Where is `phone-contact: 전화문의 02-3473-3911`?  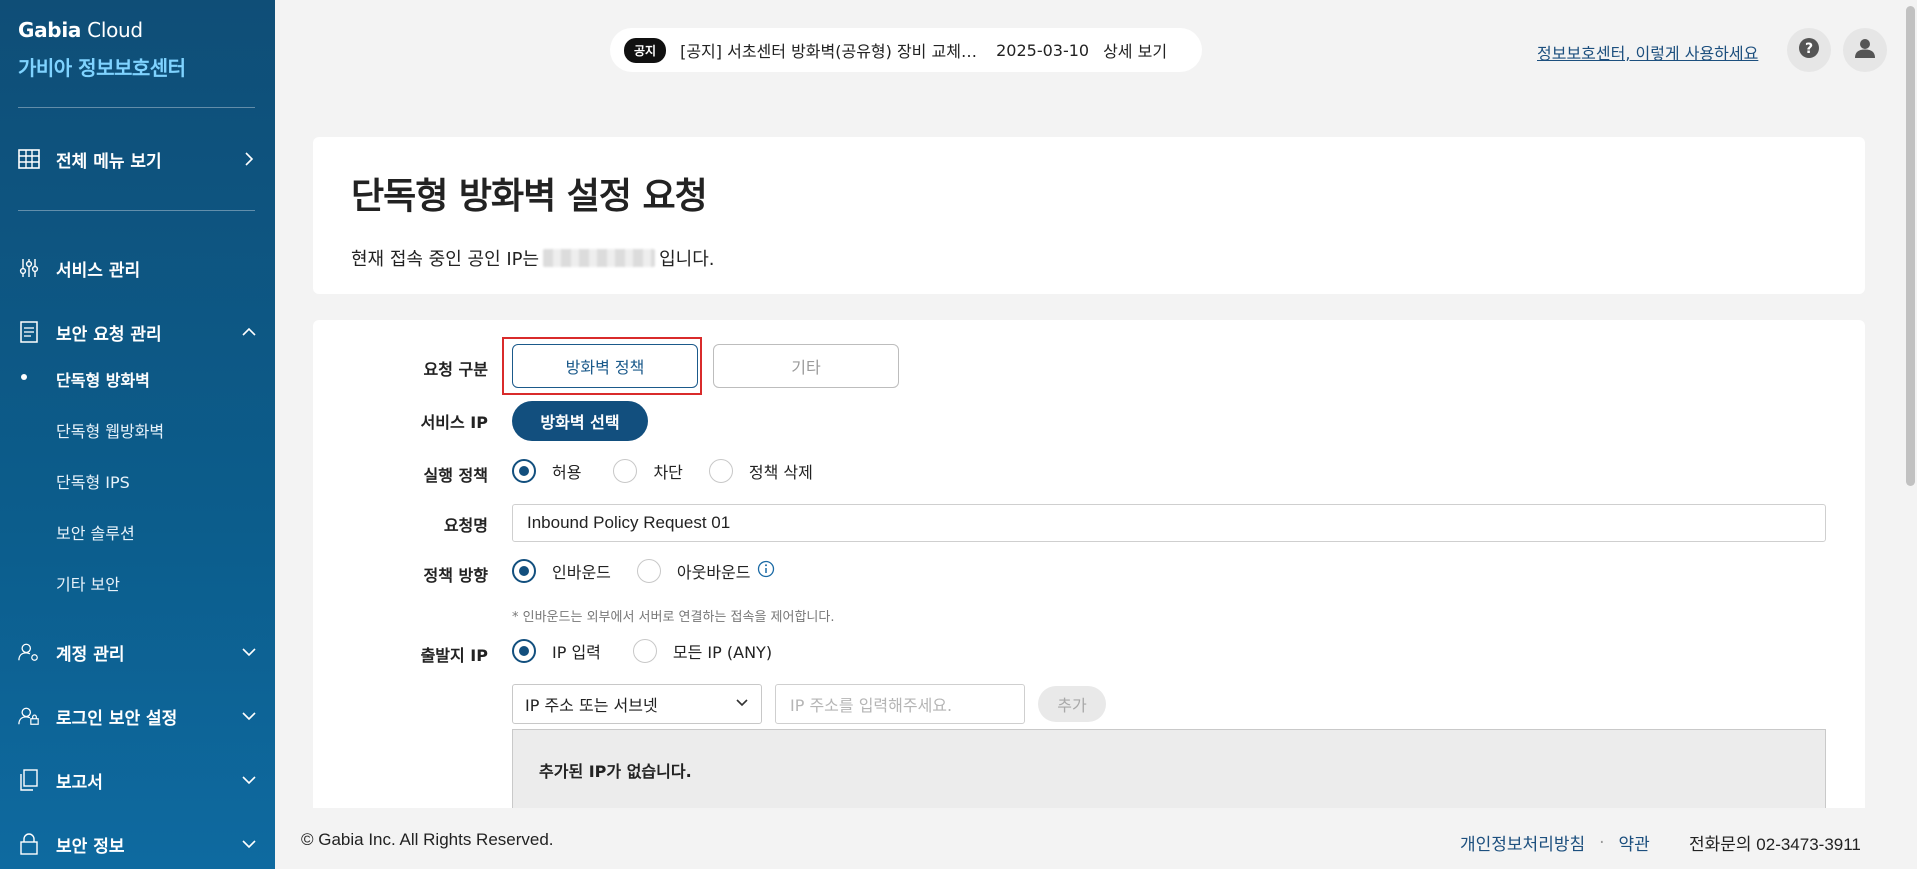 phone-contact: 전화문의 02-3473-3911 is located at coordinates (1775, 844).